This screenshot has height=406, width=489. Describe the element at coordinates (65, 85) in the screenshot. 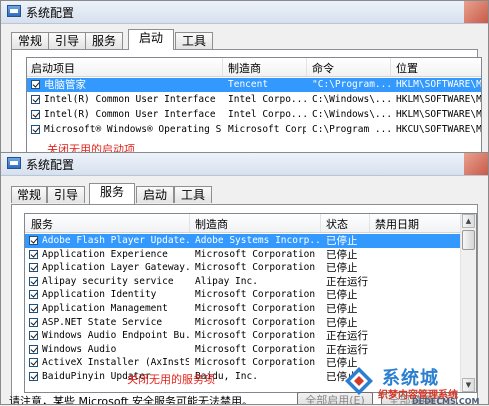

I see `startup-item-name: 电脑管家` at that location.